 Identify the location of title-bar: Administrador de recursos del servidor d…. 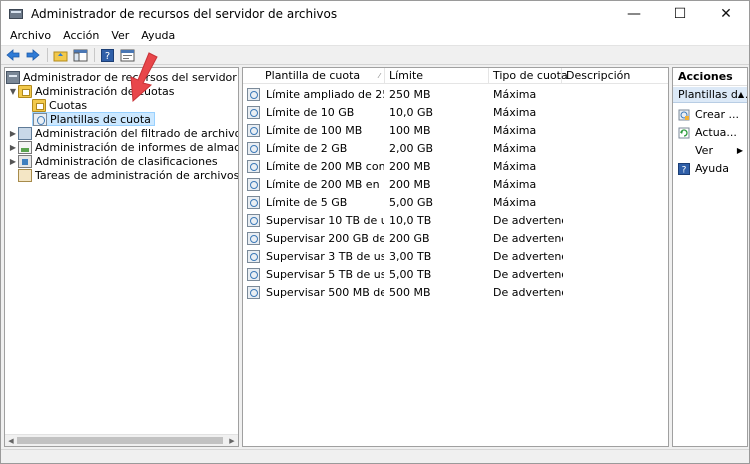
(375, 14).